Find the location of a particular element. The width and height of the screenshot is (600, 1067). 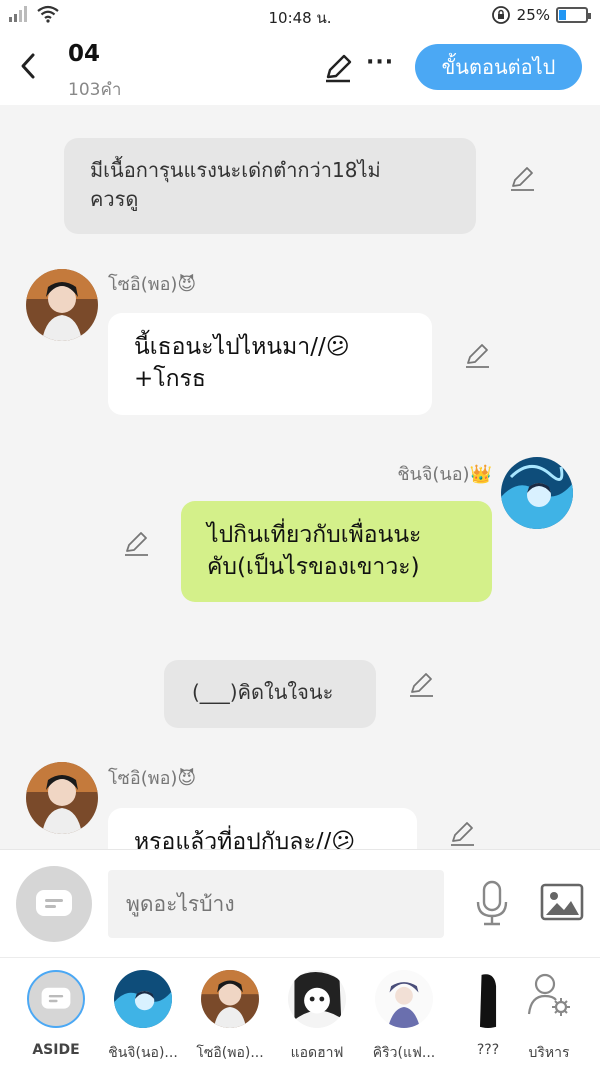

avatar-shinji-image is located at coordinates (537, 493).